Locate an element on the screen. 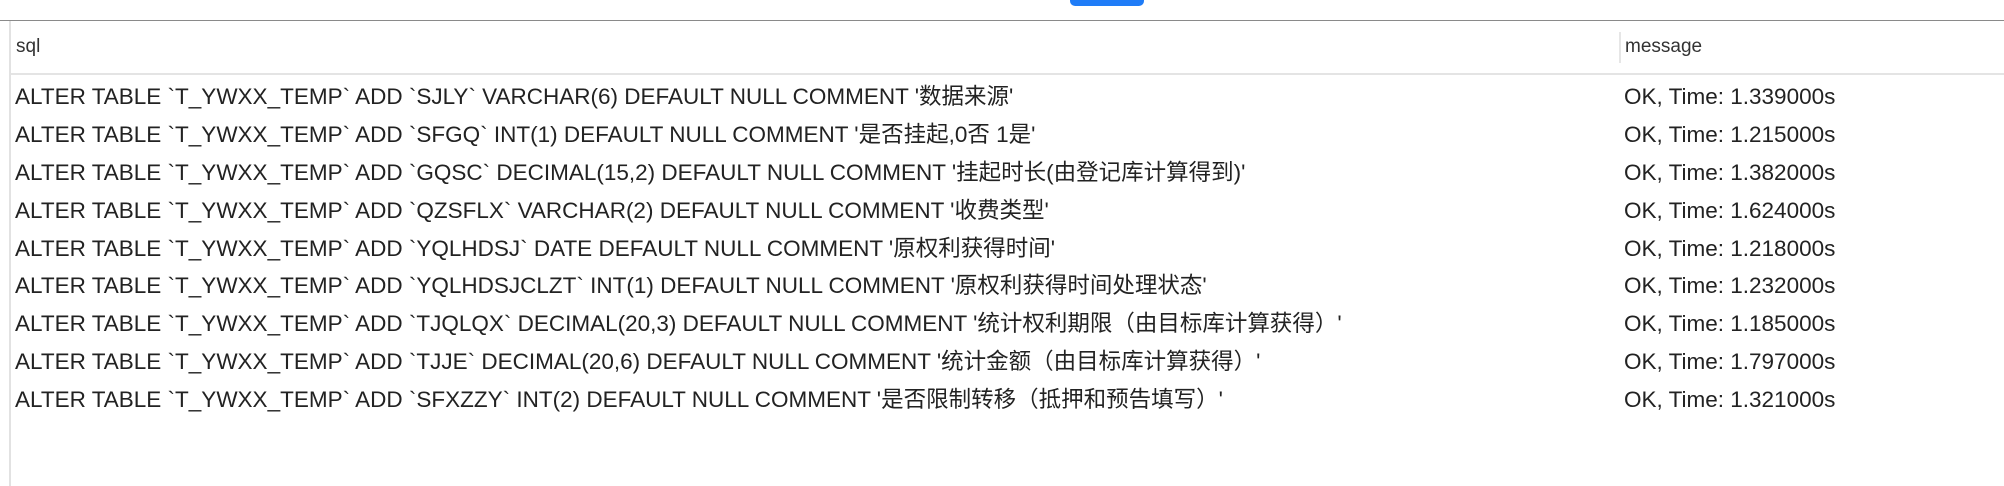 The width and height of the screenshot is (2004, 486). column-resize-handle is located at coordinates (1620, 47).